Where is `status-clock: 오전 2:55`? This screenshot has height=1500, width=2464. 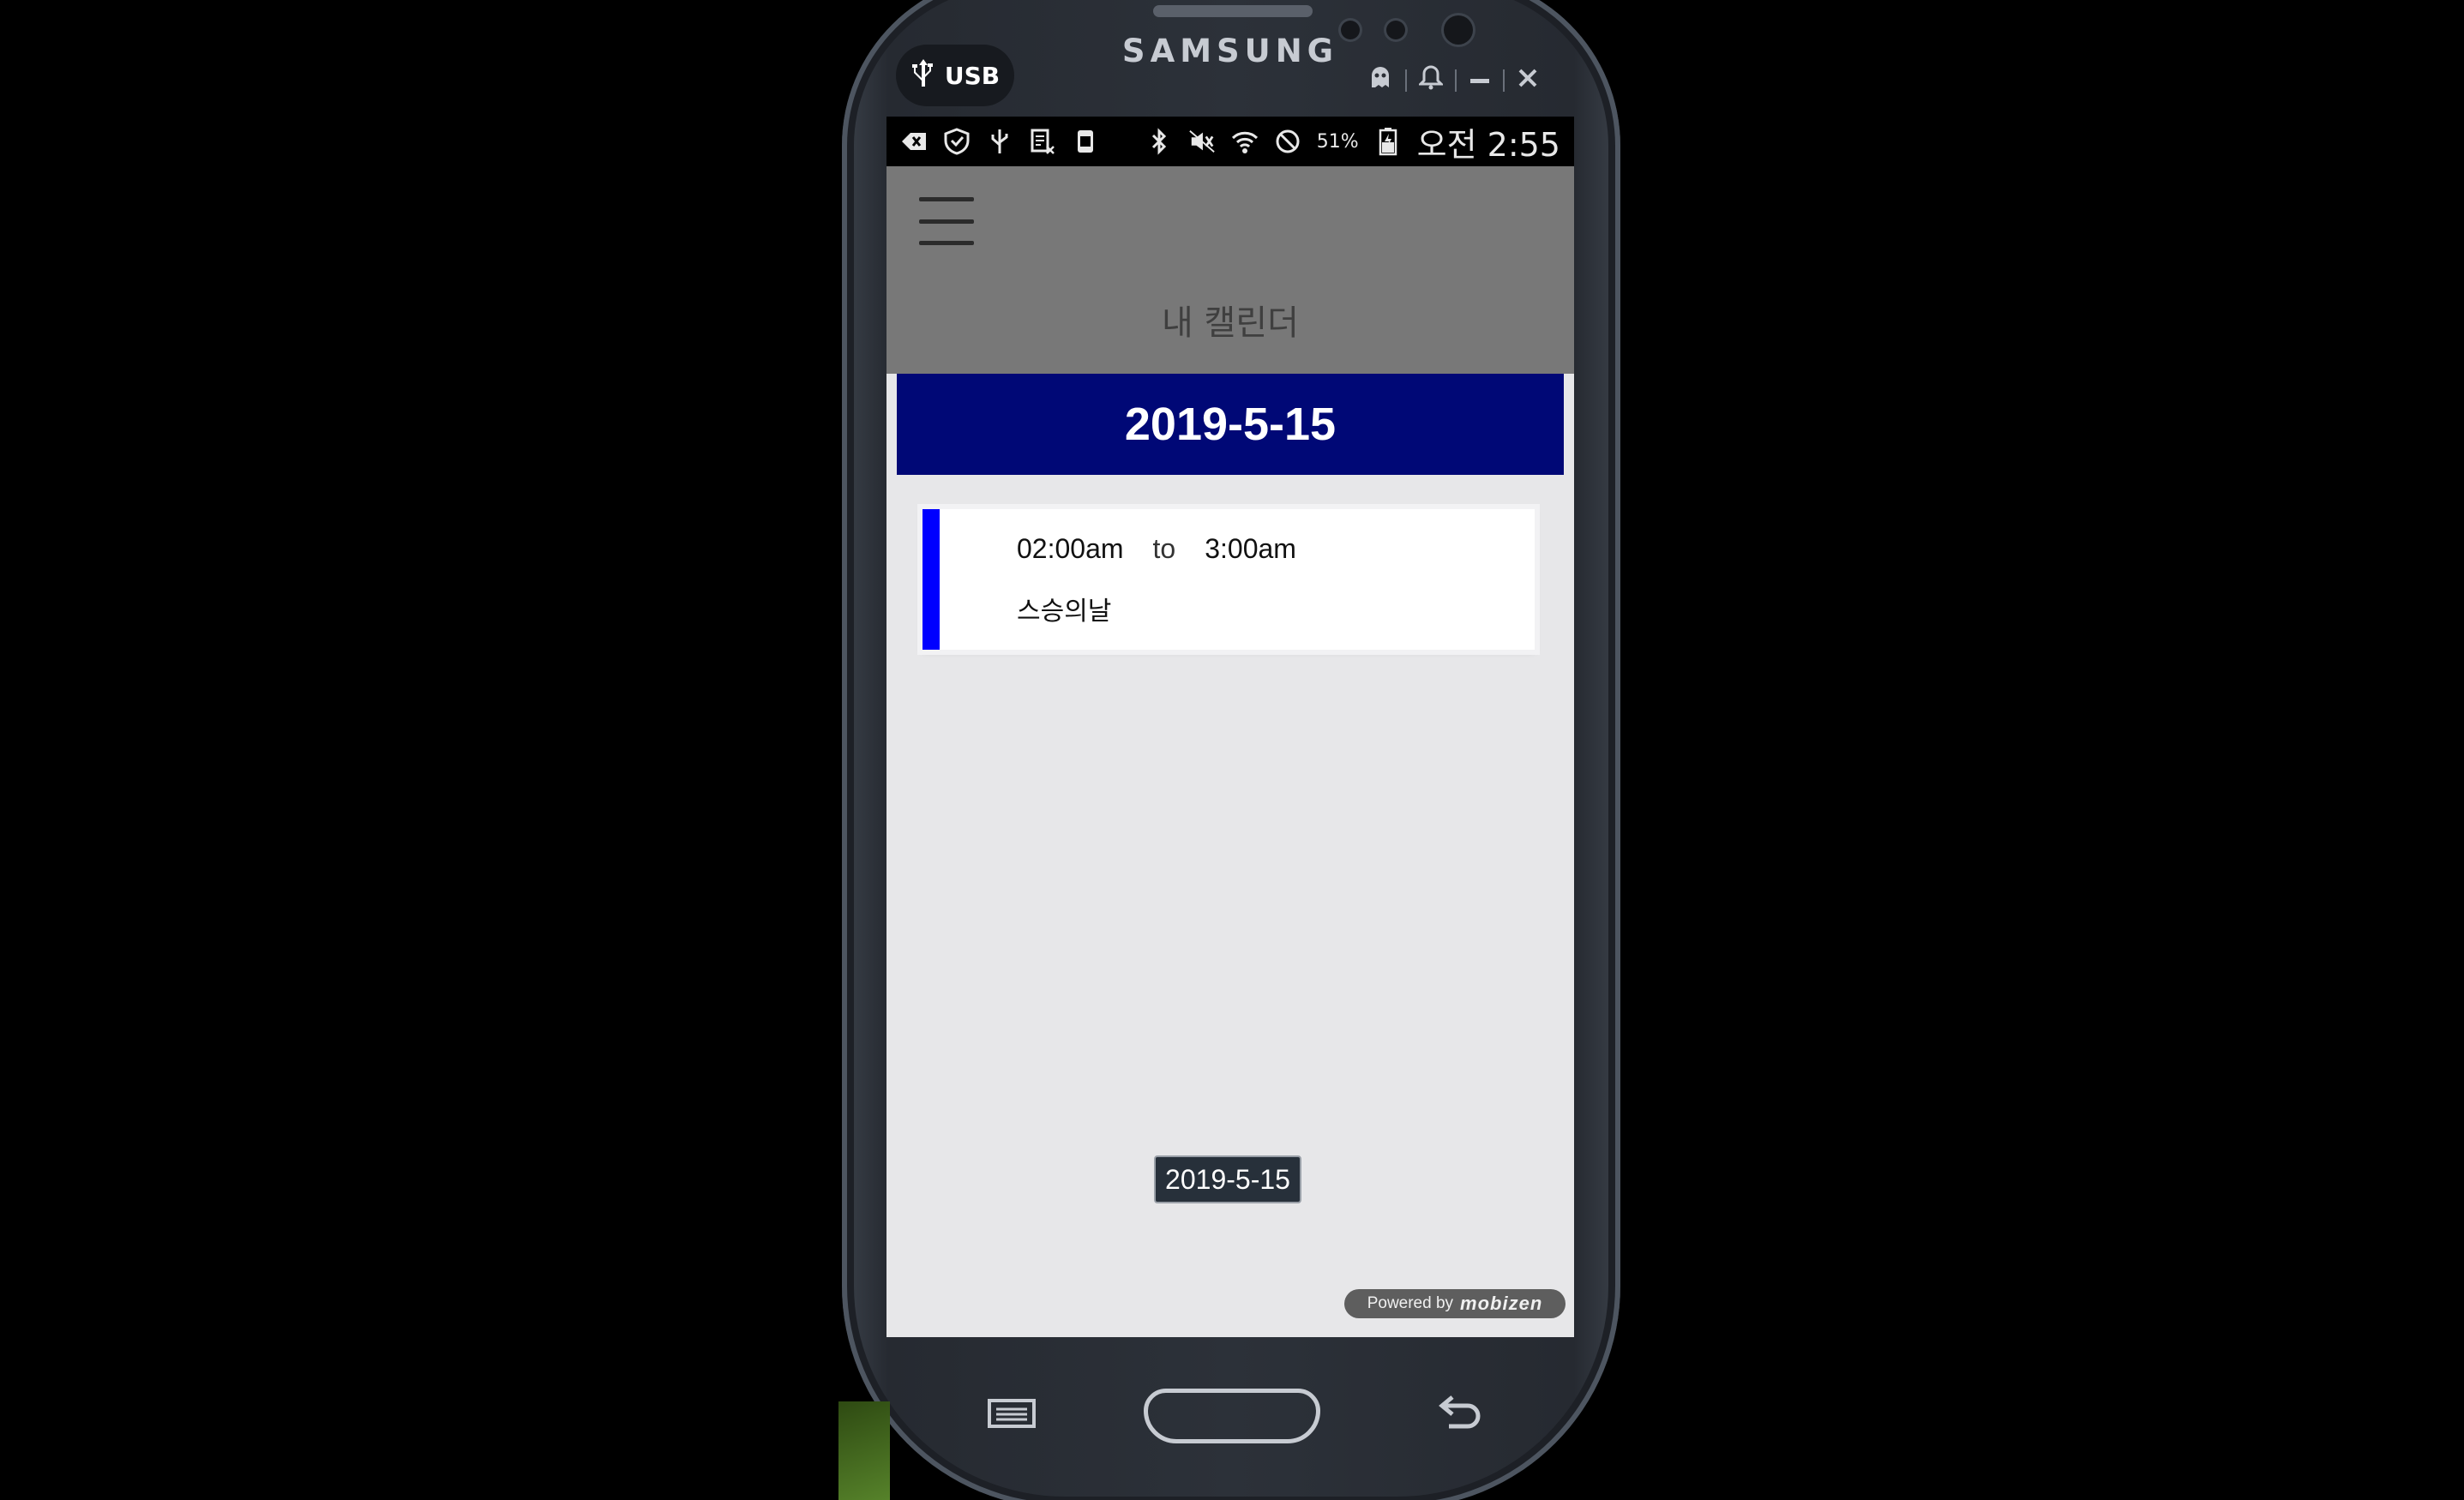 status-clock: 오전 2:55 is located at coordinates (1488, 144).